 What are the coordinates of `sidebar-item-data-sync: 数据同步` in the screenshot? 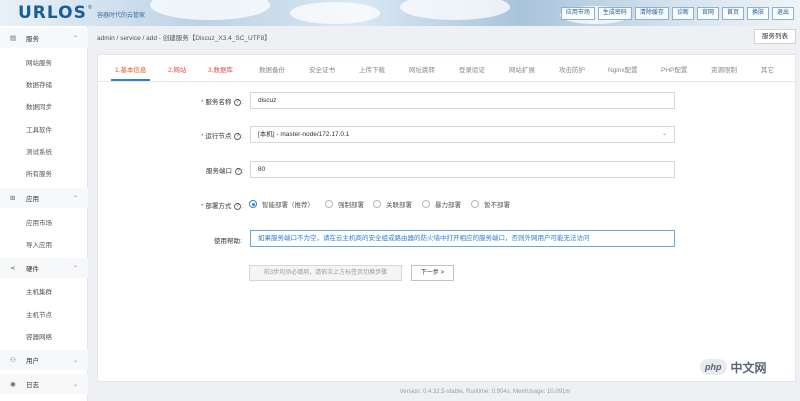 It's located at (39, 106).